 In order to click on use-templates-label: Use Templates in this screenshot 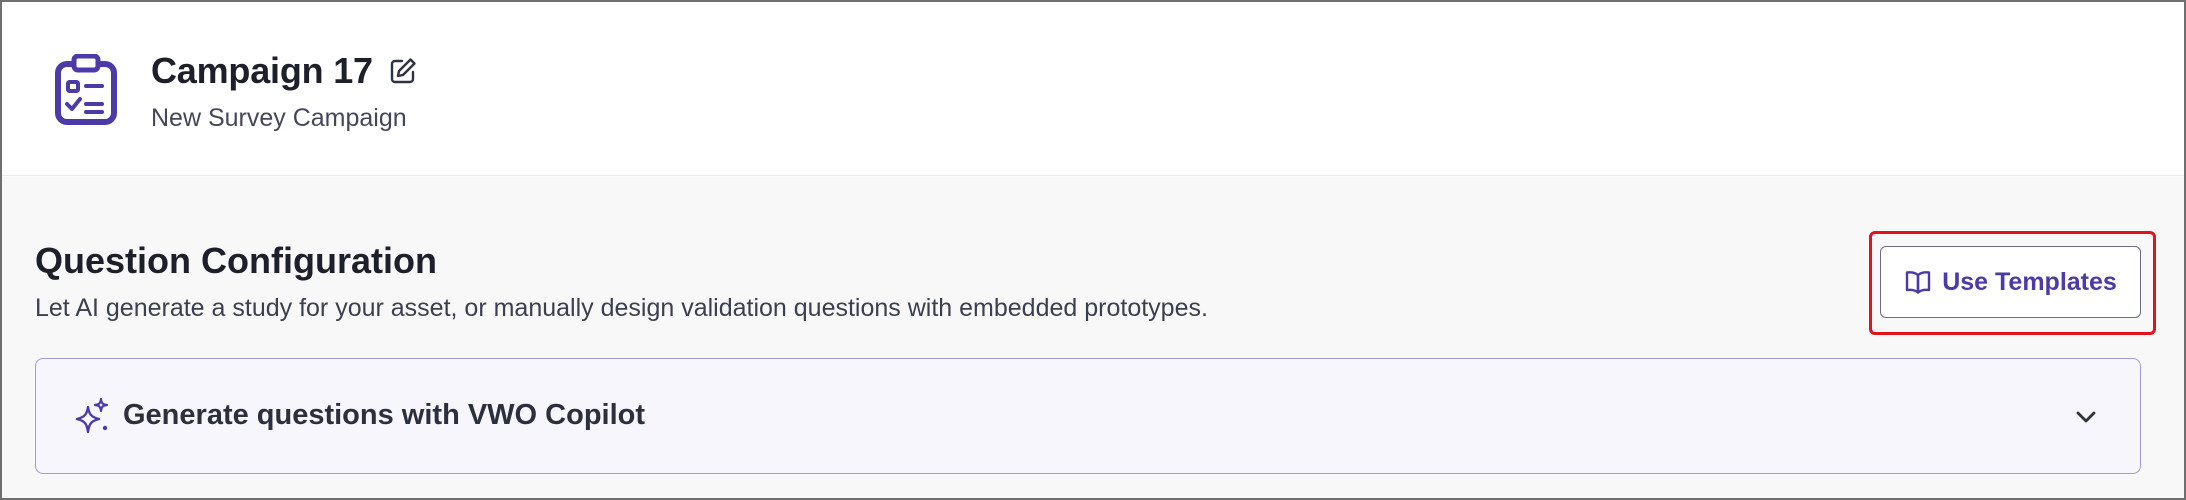, I will do `click(2029, 281)`.